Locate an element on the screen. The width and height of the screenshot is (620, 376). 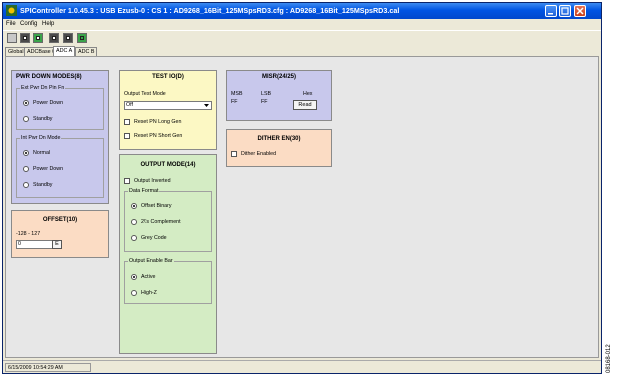
menu-bar: File Config Help is located at coordinates (302, 24).